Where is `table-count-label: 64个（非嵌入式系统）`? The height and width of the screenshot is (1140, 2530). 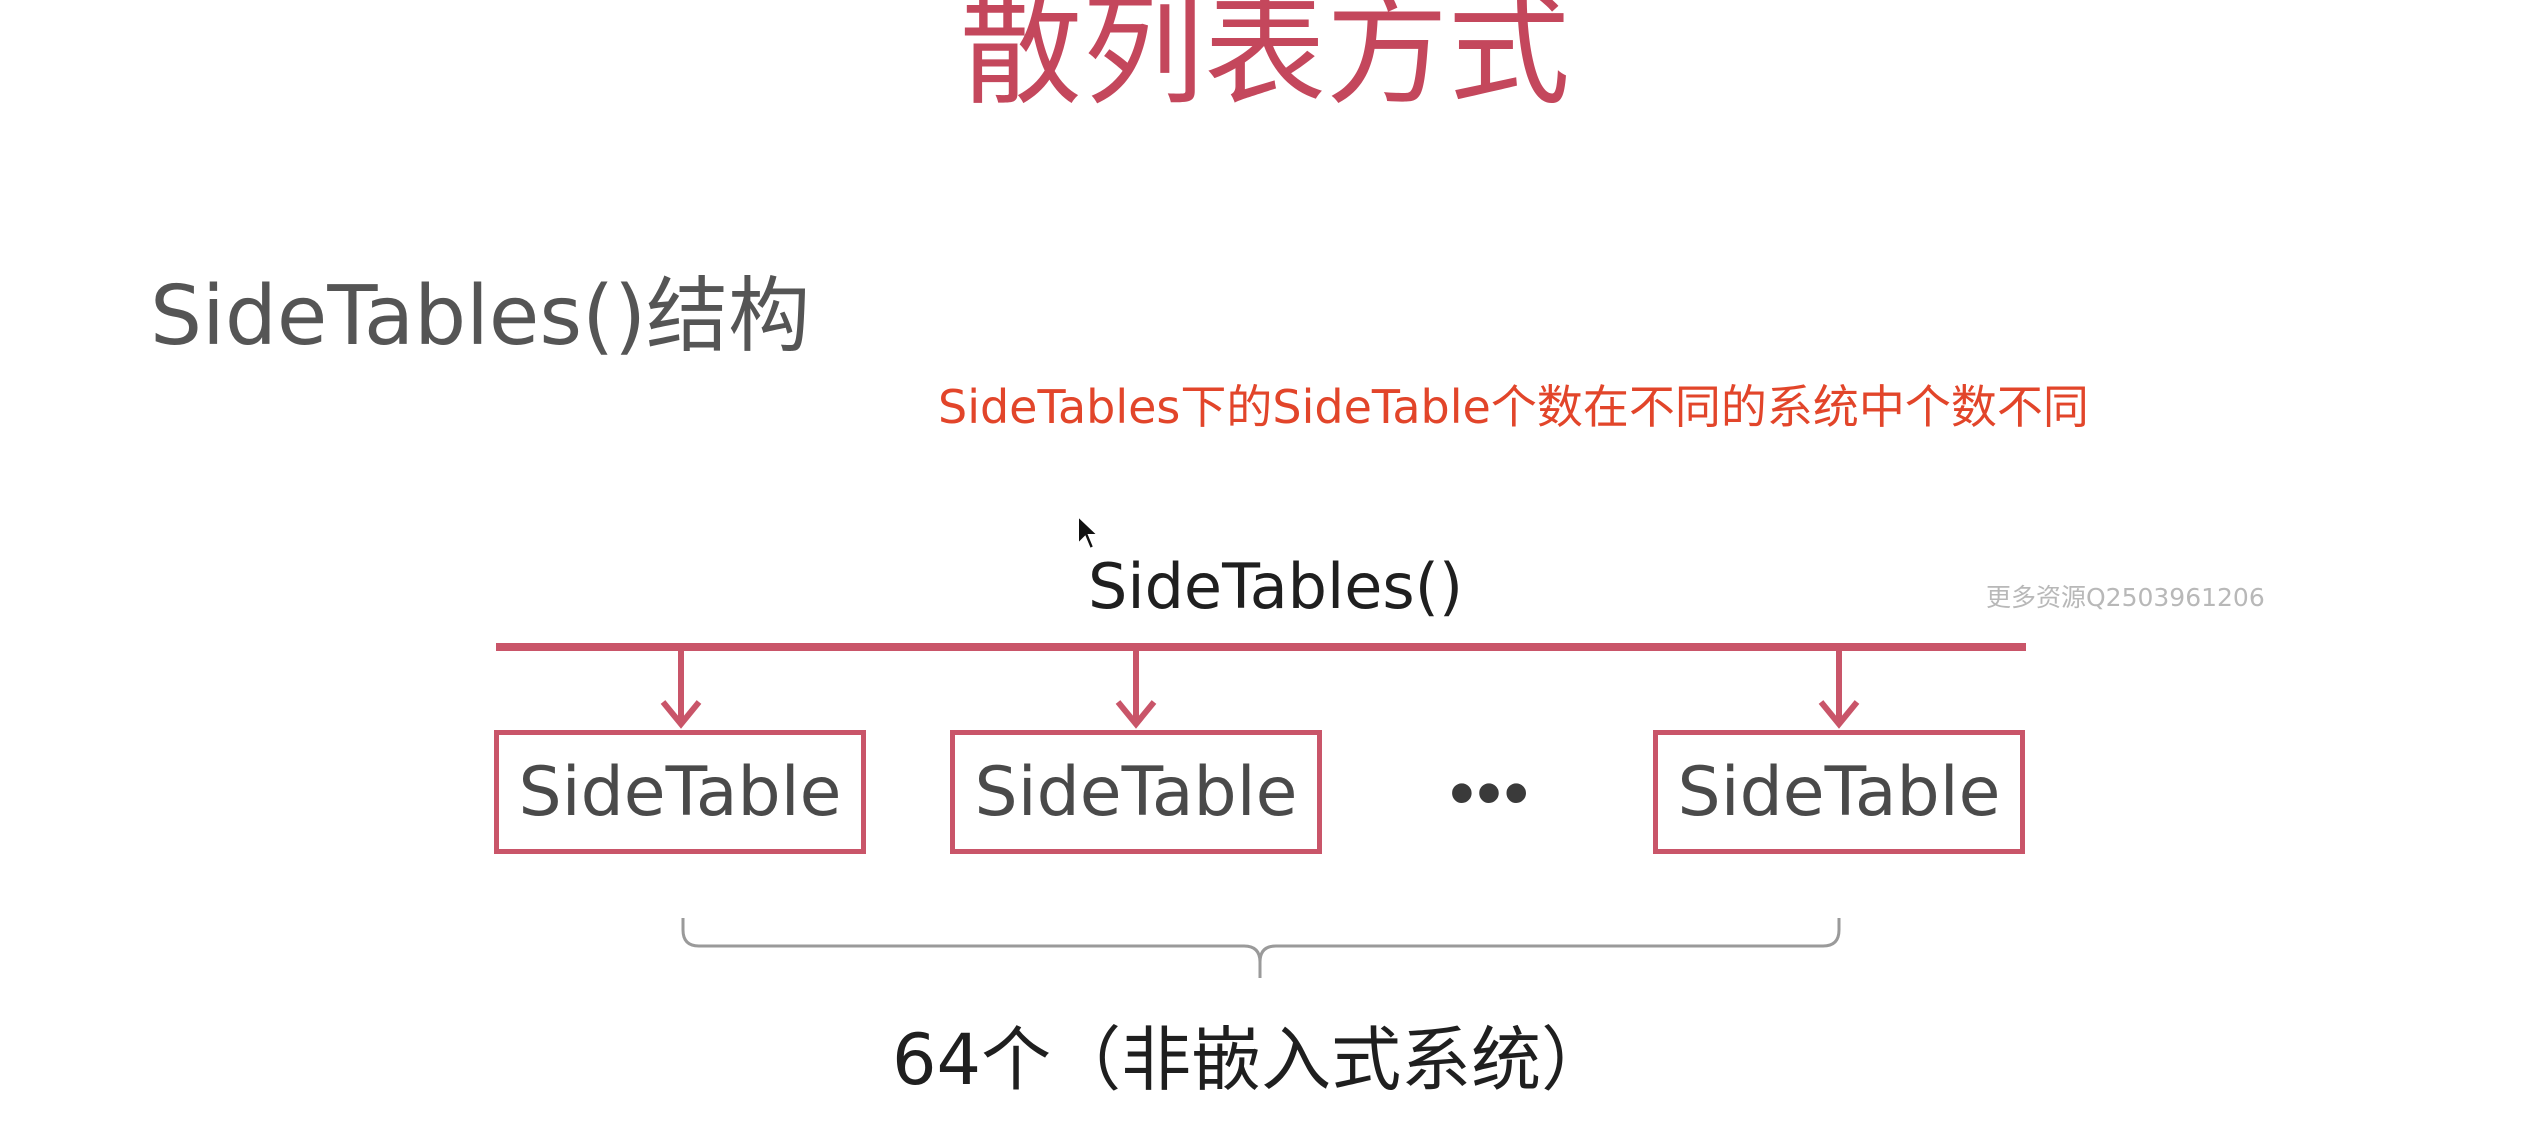 table-count-label: 64个（非嵌入式系统） is located at coordinates (1252, 1060).